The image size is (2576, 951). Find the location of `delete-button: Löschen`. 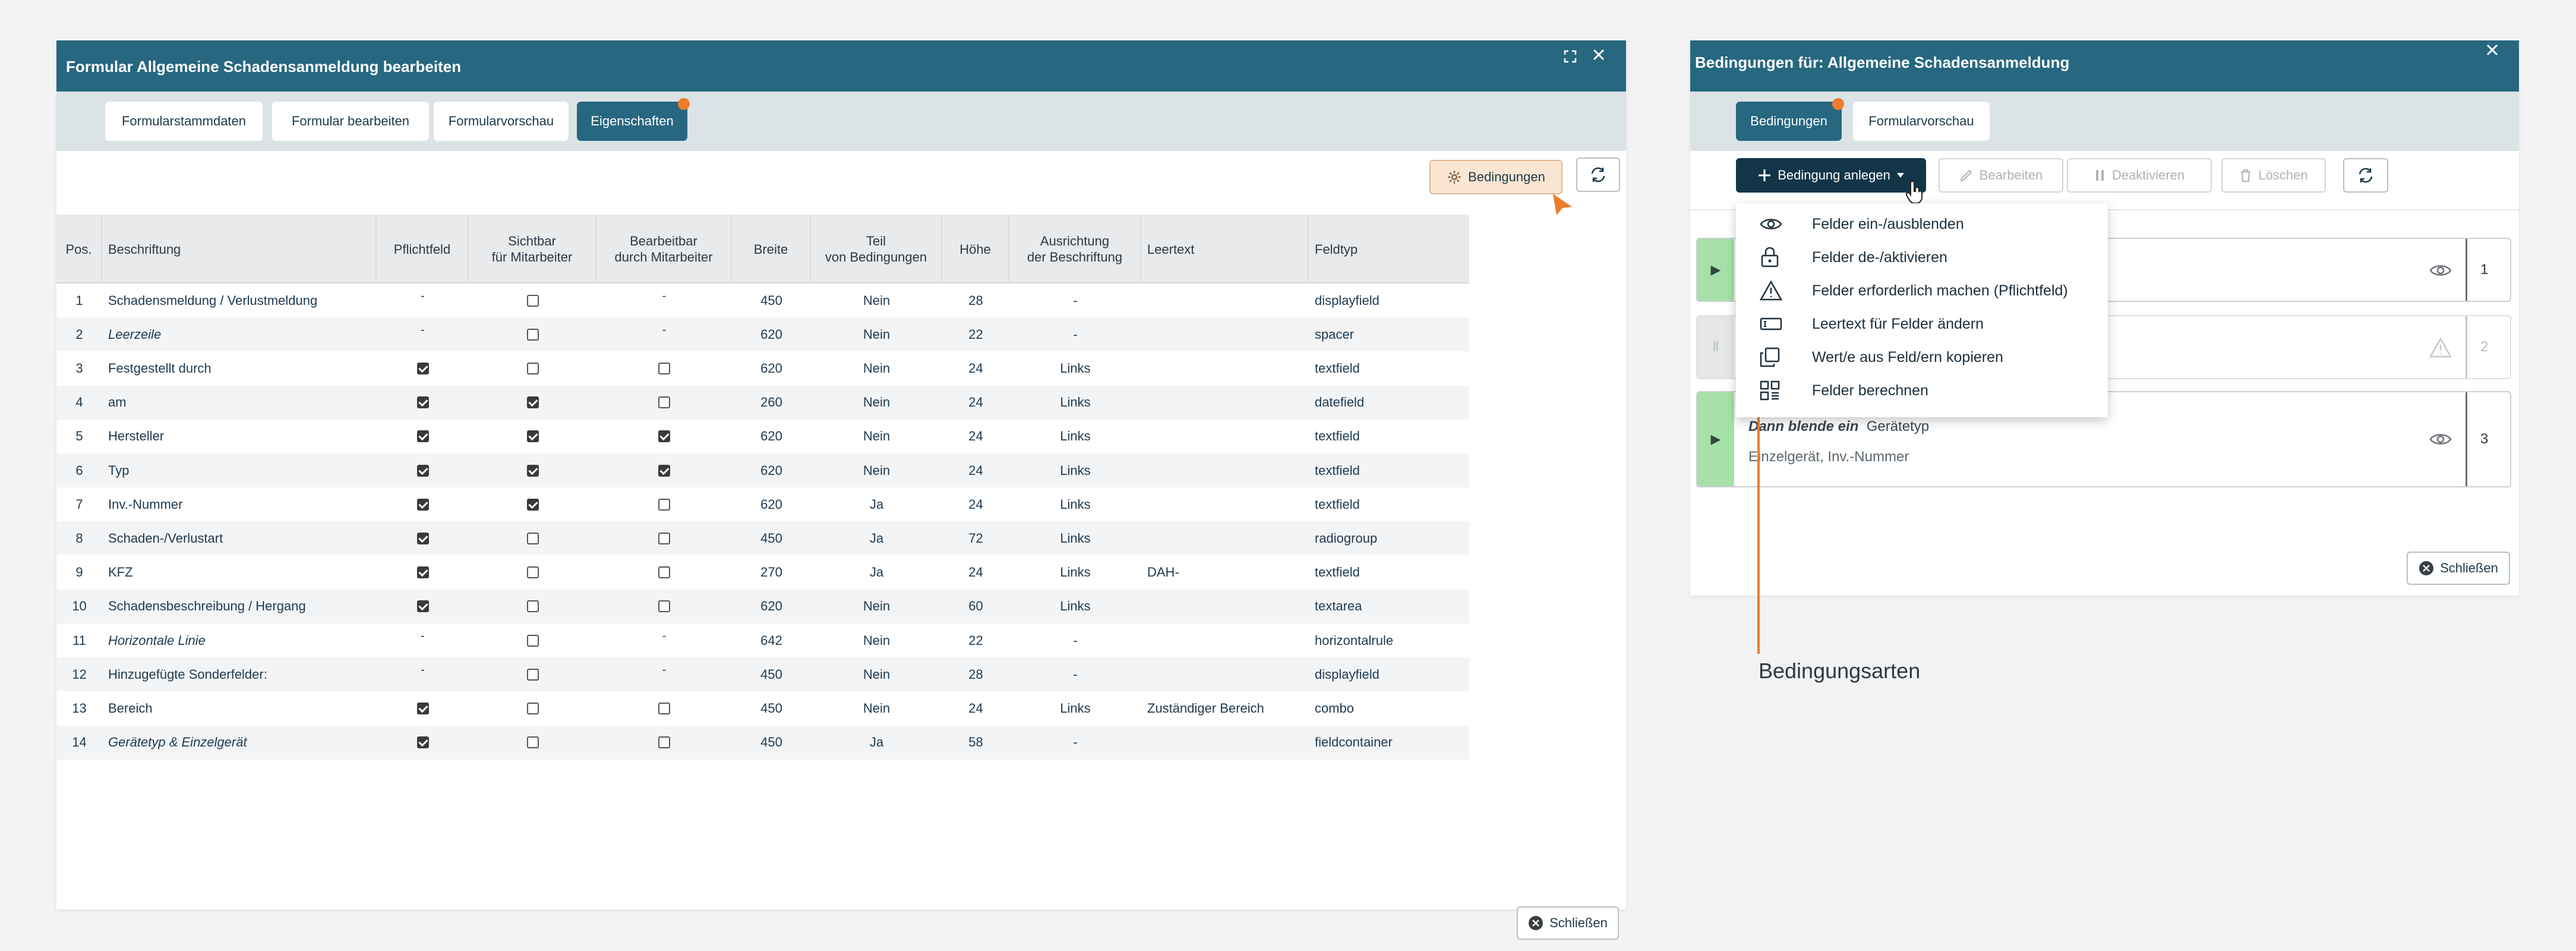

delete-button: Löschen is located at coordinates (2273, 175).